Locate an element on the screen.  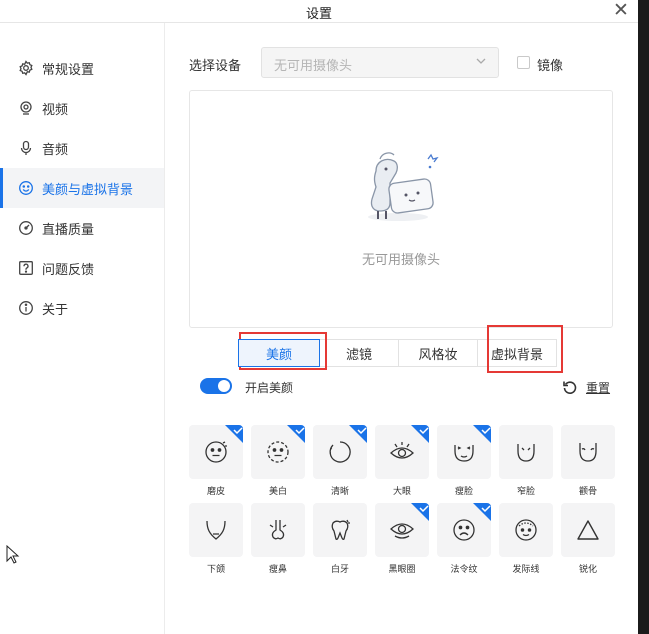
beauty-item-sharpen: 锐化 is located at coordinates (588, 539).